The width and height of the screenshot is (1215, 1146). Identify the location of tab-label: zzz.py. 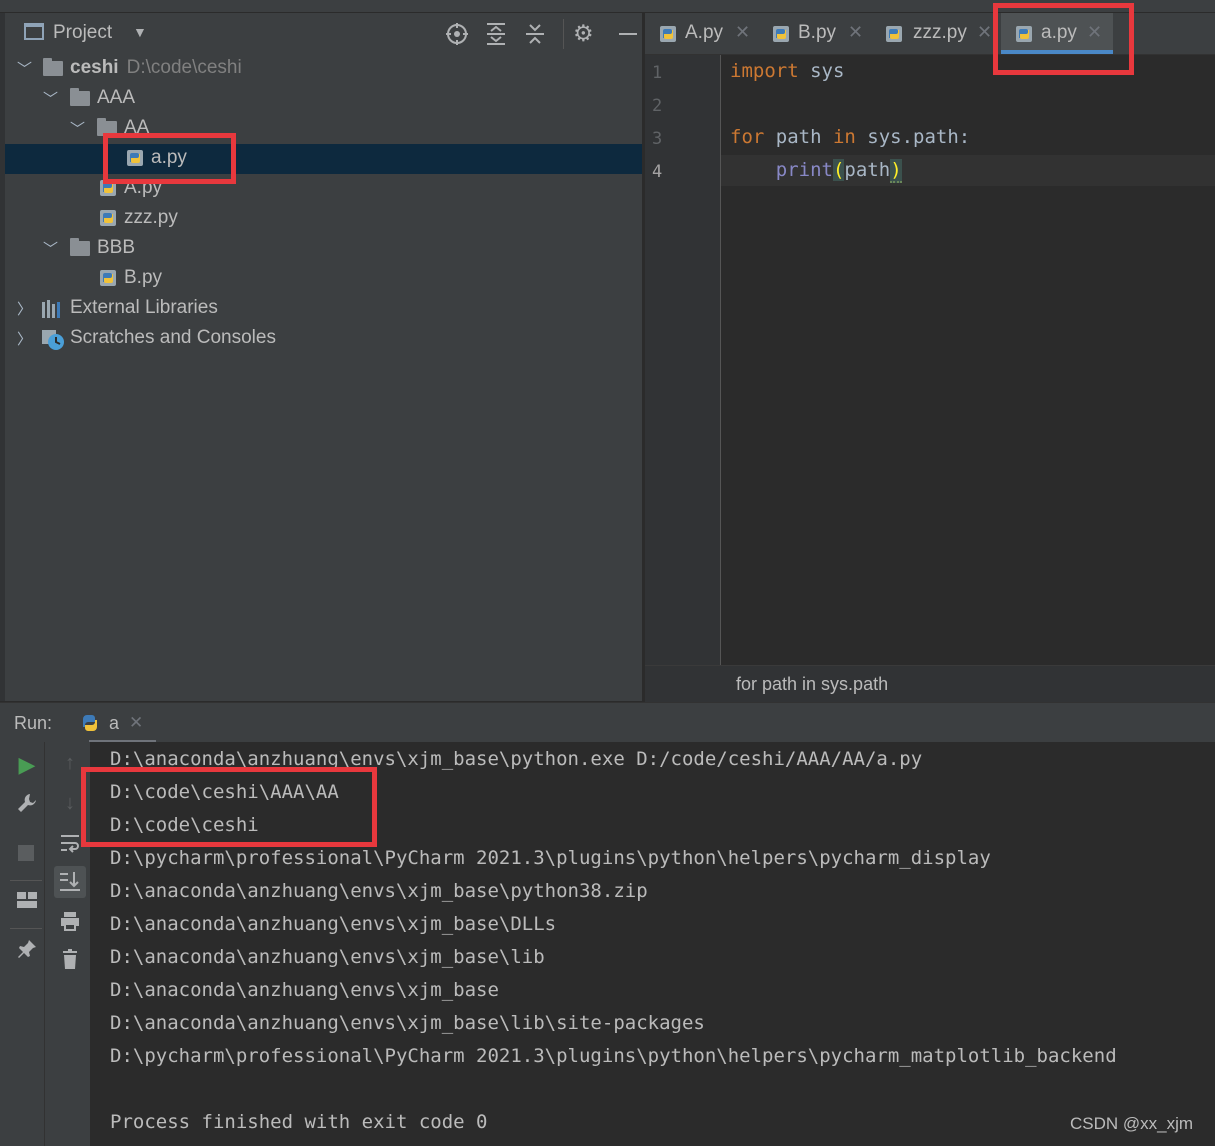
(940, 32).